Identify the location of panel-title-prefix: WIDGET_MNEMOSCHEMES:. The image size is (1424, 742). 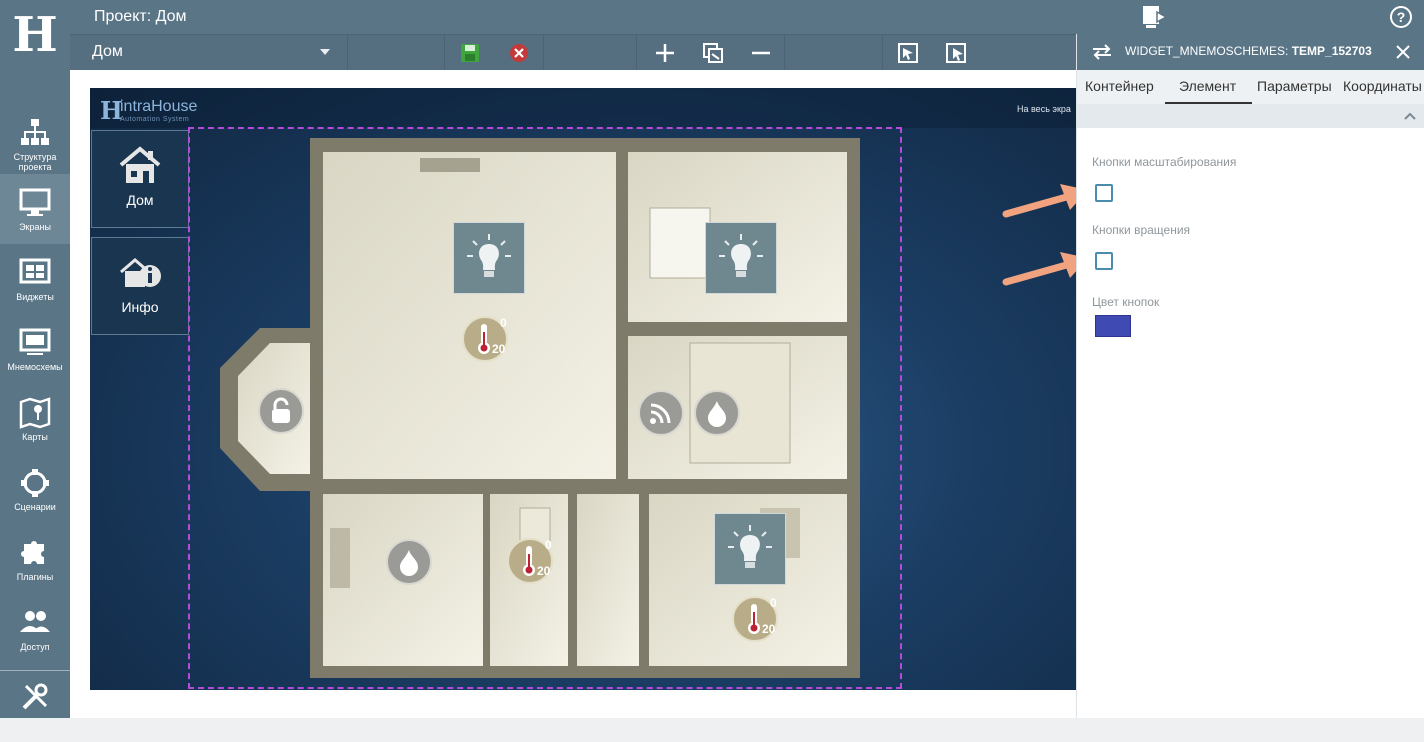
(1207, 51).